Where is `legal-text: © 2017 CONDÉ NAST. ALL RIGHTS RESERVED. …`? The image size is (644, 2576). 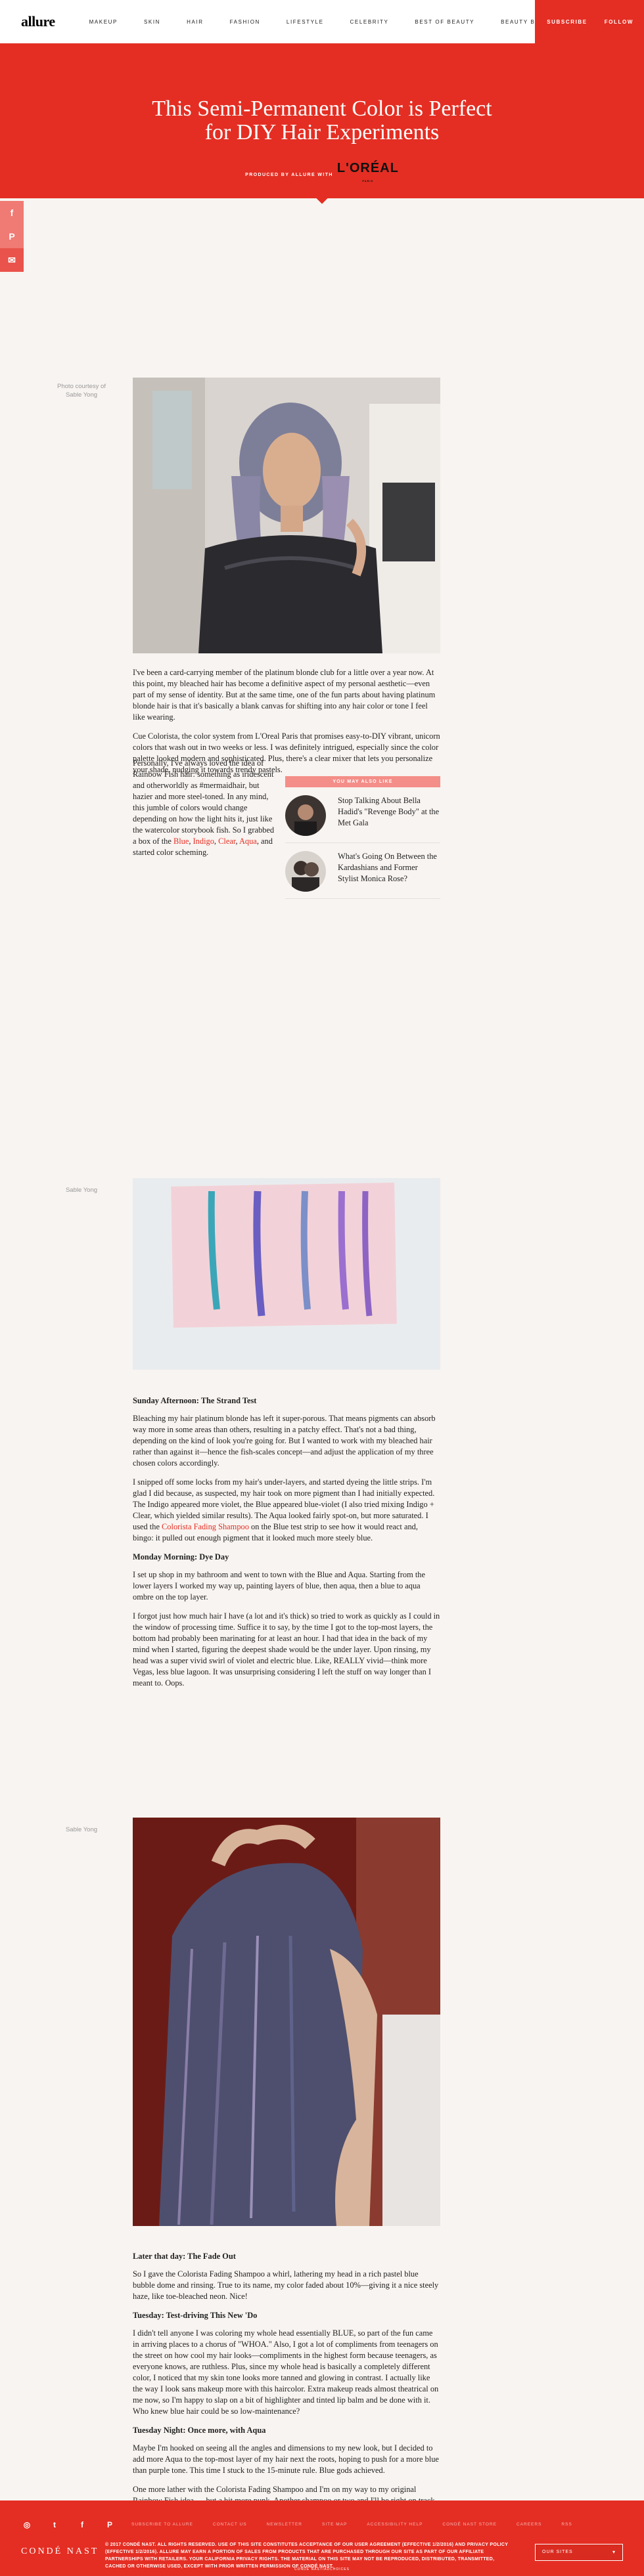
legal-text: © 2017 CONDÉ NAST. ALL RIGHTS RESERVED. … is located at coordinates (307, 2556).